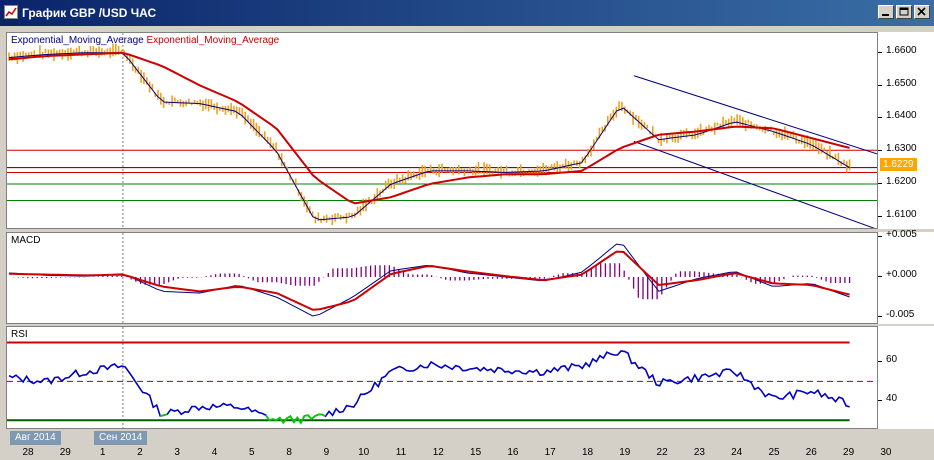 The width and height of the screenshot is (934, 460). Describe the element at coordinates (774, 452) in the screenshot. I see `day-label: 25` at that location.